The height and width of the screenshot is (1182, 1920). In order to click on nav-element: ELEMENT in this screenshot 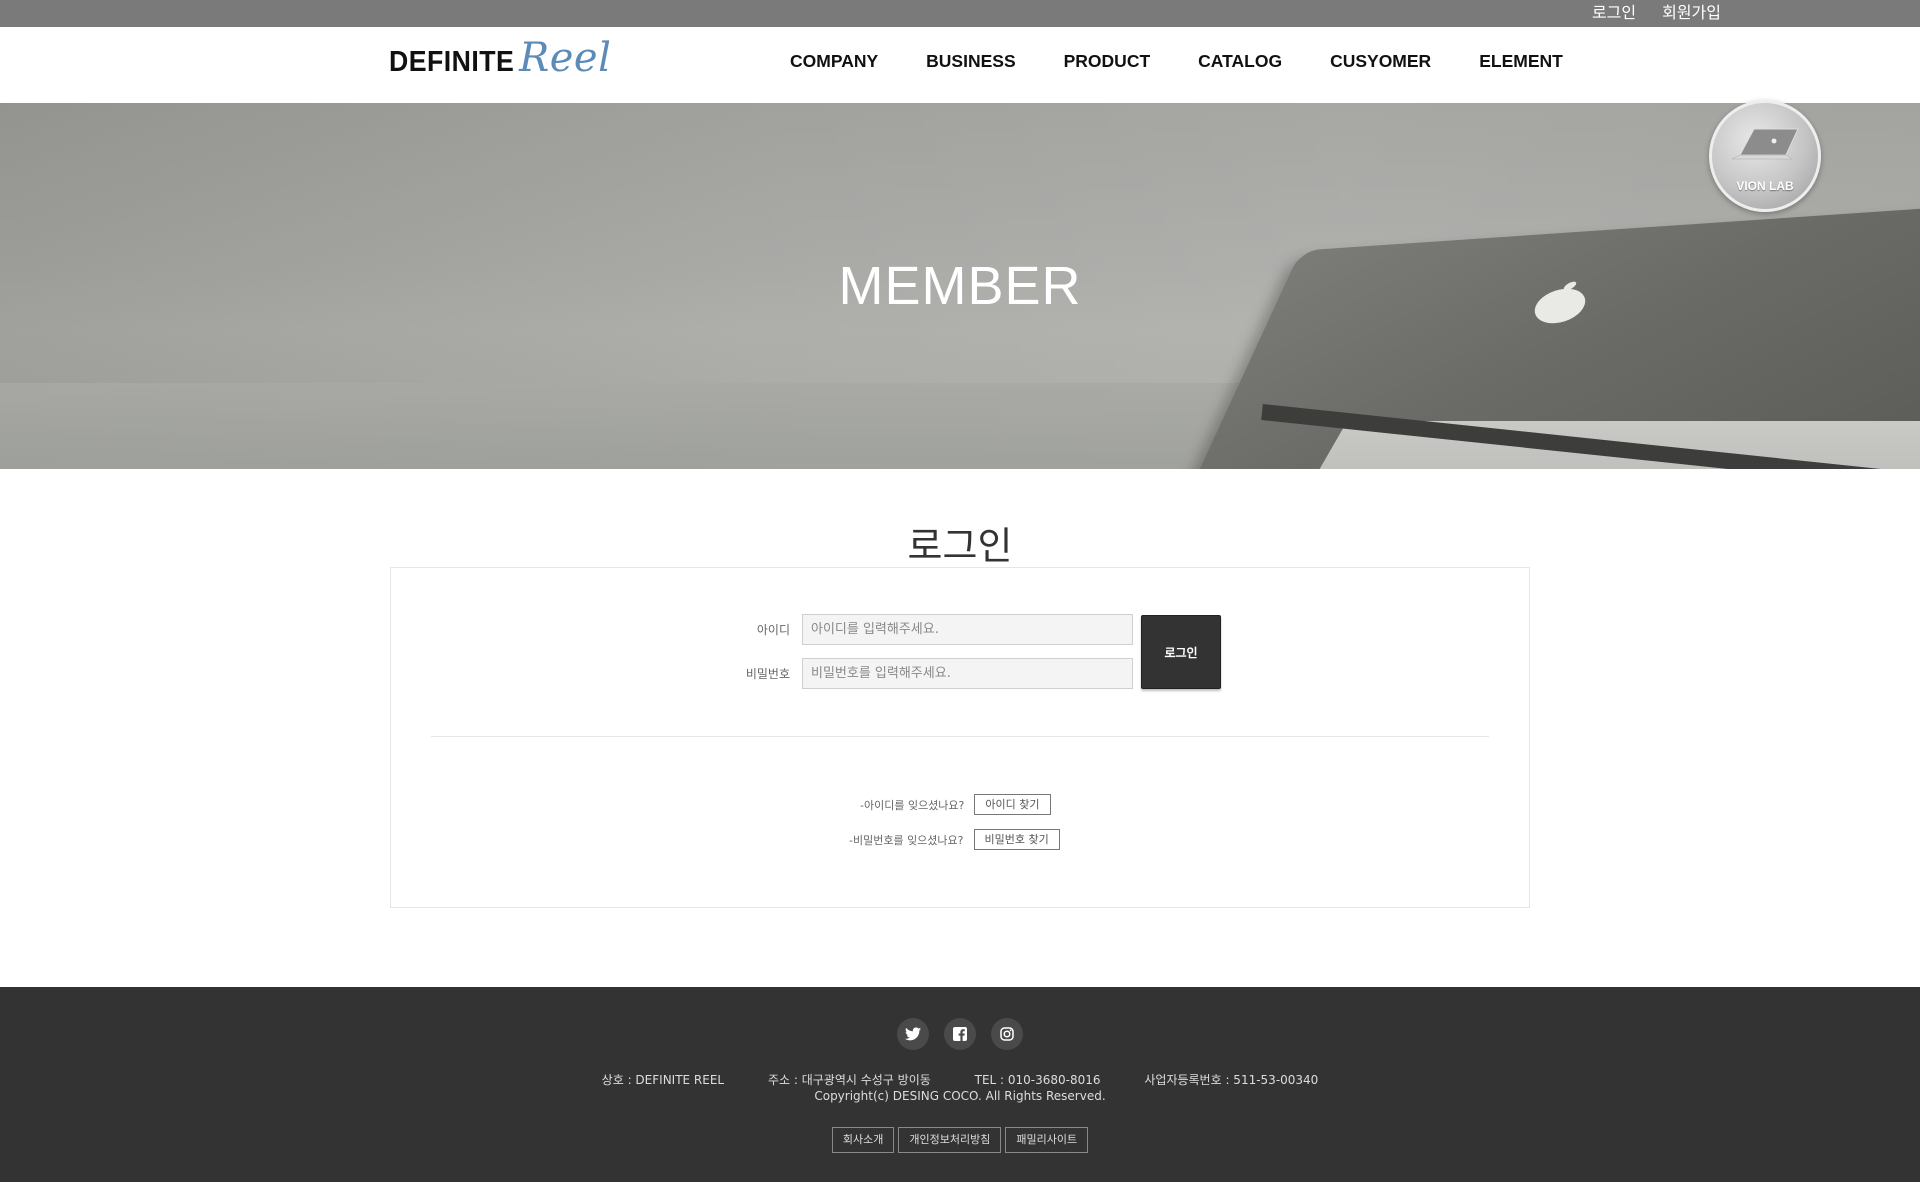, I will do `click(1521, 61)`.